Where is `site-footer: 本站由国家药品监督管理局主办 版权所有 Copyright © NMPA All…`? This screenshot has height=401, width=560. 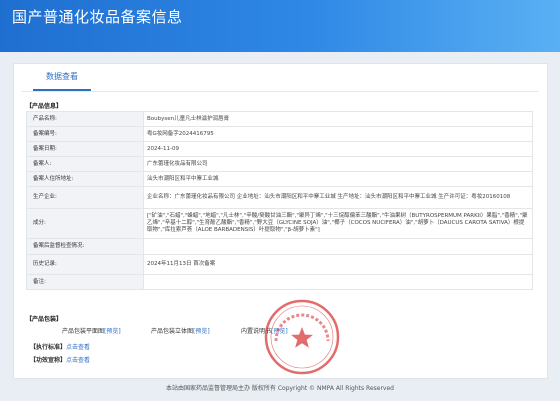
site-footer: 本站由国家药品监督管理局主办 版权所有 Copyright © NMPA All… is located at coordinates (280, 388).